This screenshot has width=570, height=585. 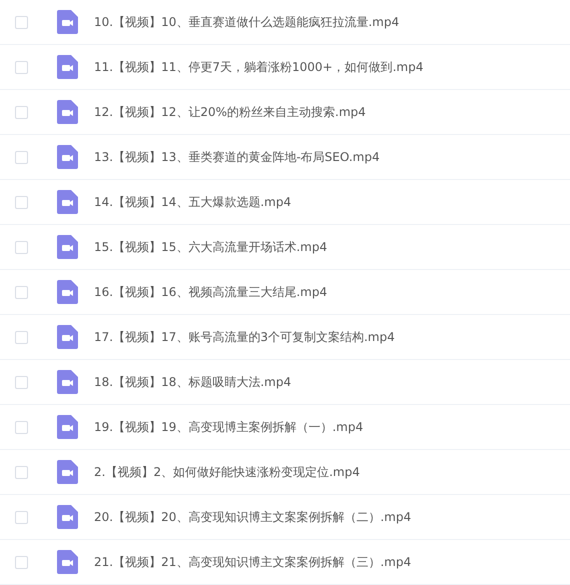 What do you see at coordinates (247, 22) in the screenshot?
I see `file-name: 10.【视频】10、垂直赛道做什么选题能疯狂拉流量.mp4` at bounding box center [247, 22].